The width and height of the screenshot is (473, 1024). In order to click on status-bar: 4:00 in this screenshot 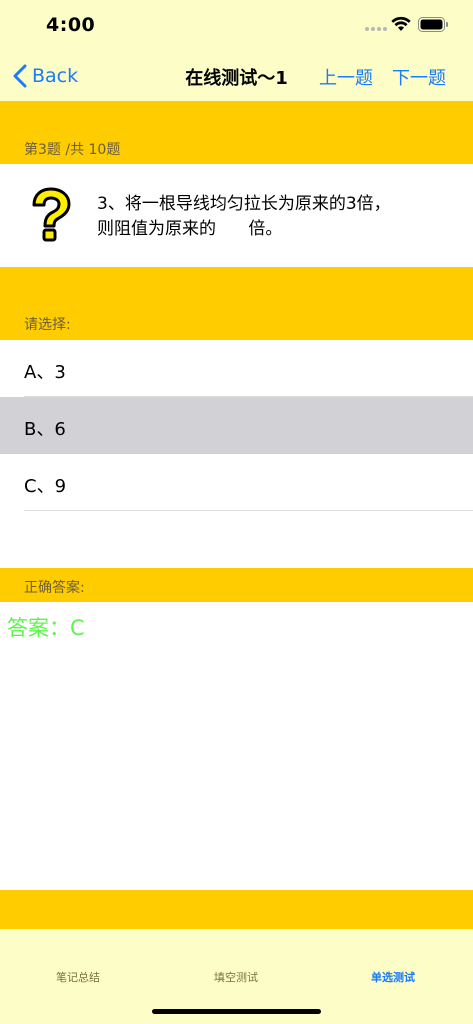, I will do `click(236, 25)`.